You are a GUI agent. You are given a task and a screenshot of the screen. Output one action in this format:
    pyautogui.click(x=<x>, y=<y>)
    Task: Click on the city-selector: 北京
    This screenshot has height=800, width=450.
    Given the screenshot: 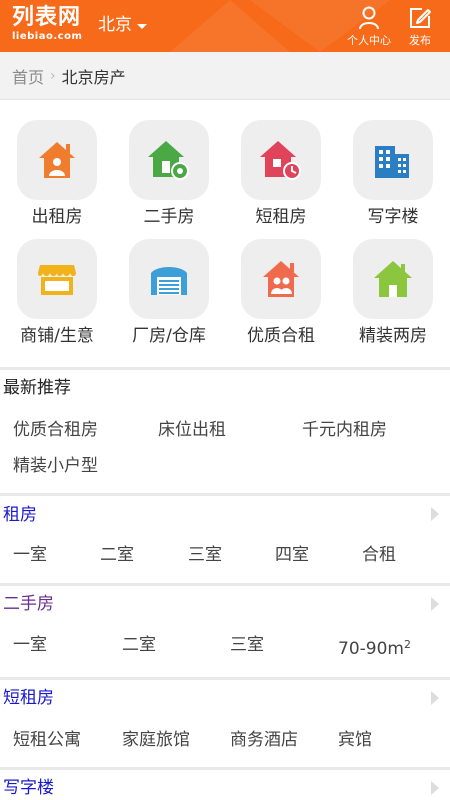 What is the action you would take?
    pyautogui.click(x=122, y=25)
    